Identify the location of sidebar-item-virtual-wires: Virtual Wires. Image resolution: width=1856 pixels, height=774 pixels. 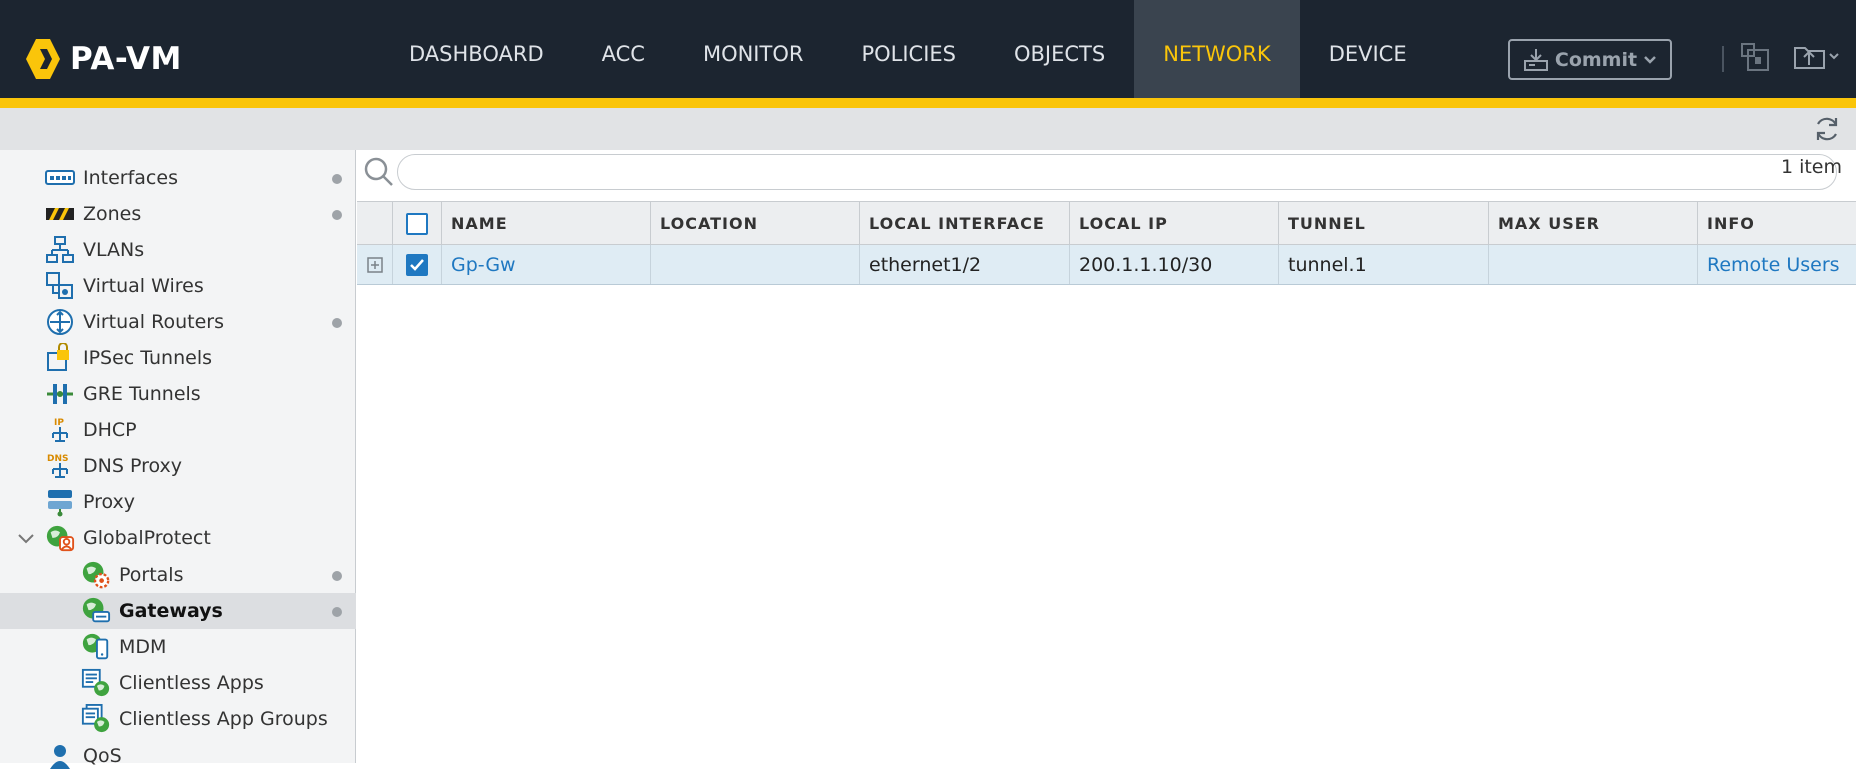
(178, 286).